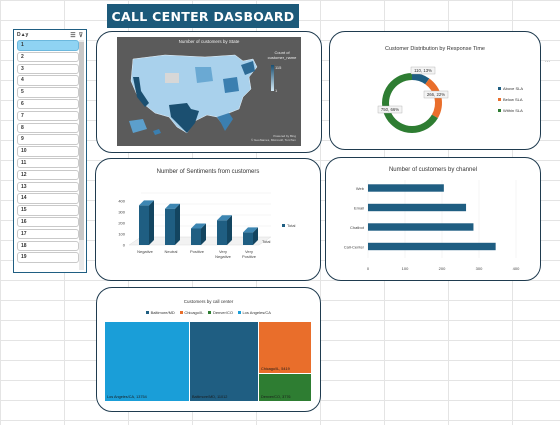 This screenshot has width=560, height=425. What do you see at coordinates (172, 78) in the screenshot?
I see `state-wyoming` at bounding box center [172, 78].